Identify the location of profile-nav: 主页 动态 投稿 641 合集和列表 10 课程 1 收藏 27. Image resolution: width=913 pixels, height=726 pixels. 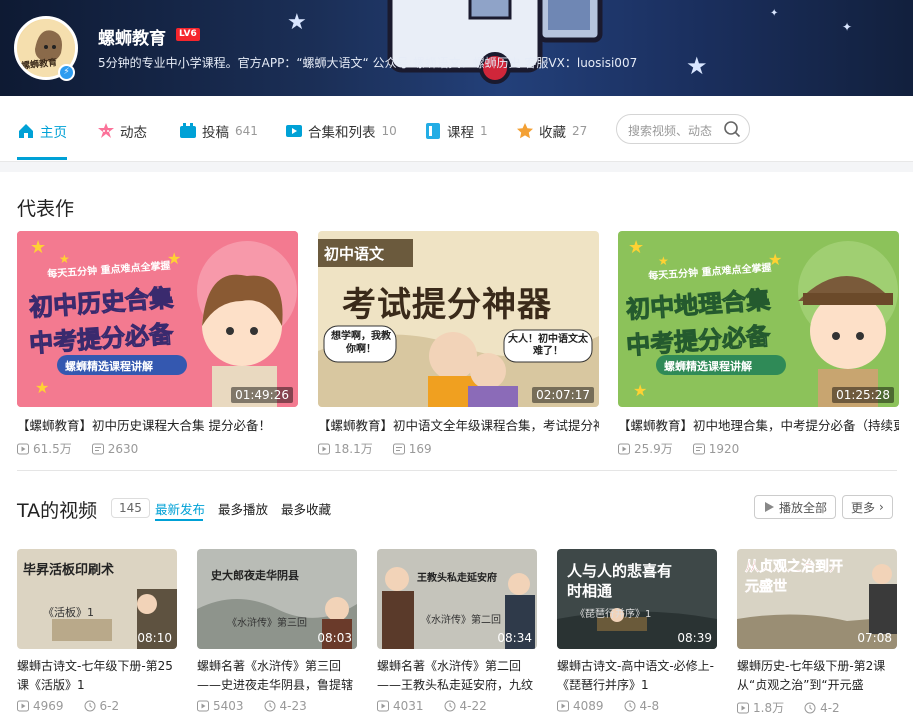
(456, 129).